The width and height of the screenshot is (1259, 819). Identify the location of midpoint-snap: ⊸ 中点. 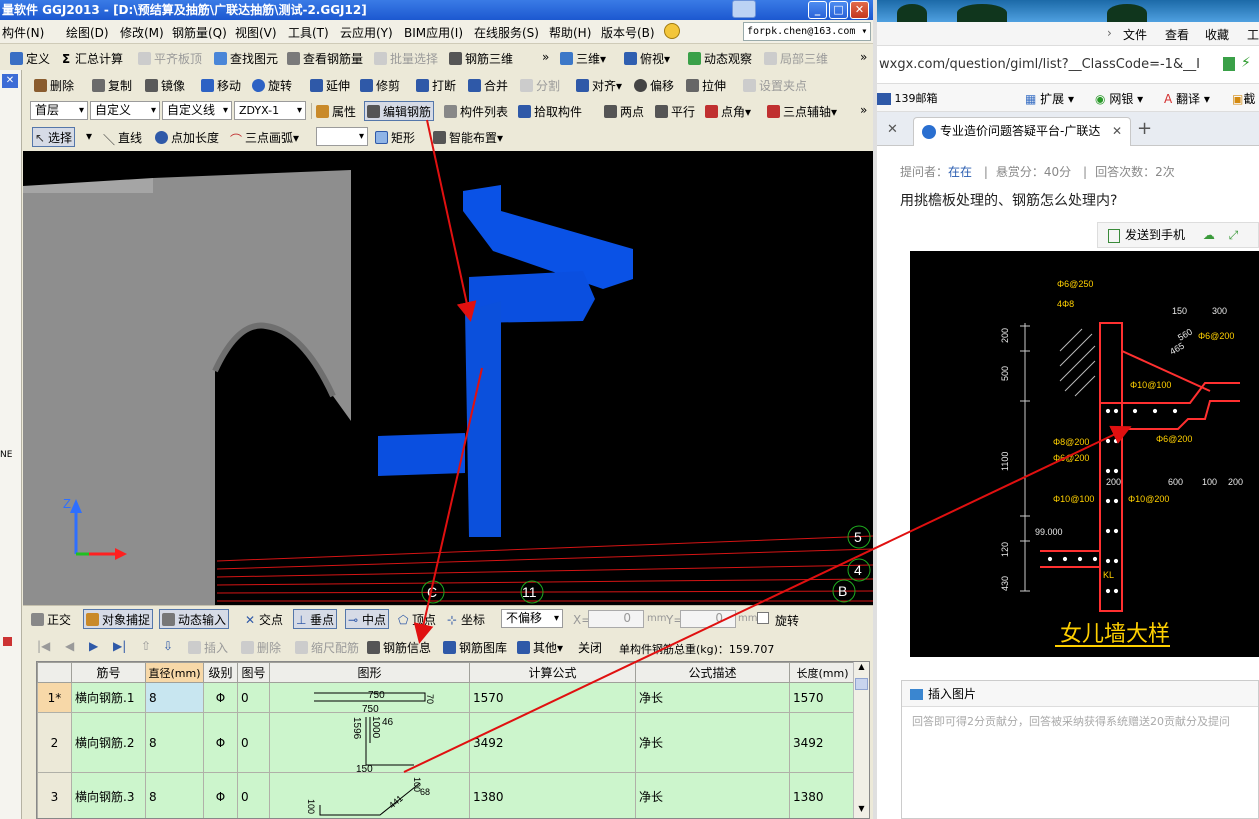
(367, 619).